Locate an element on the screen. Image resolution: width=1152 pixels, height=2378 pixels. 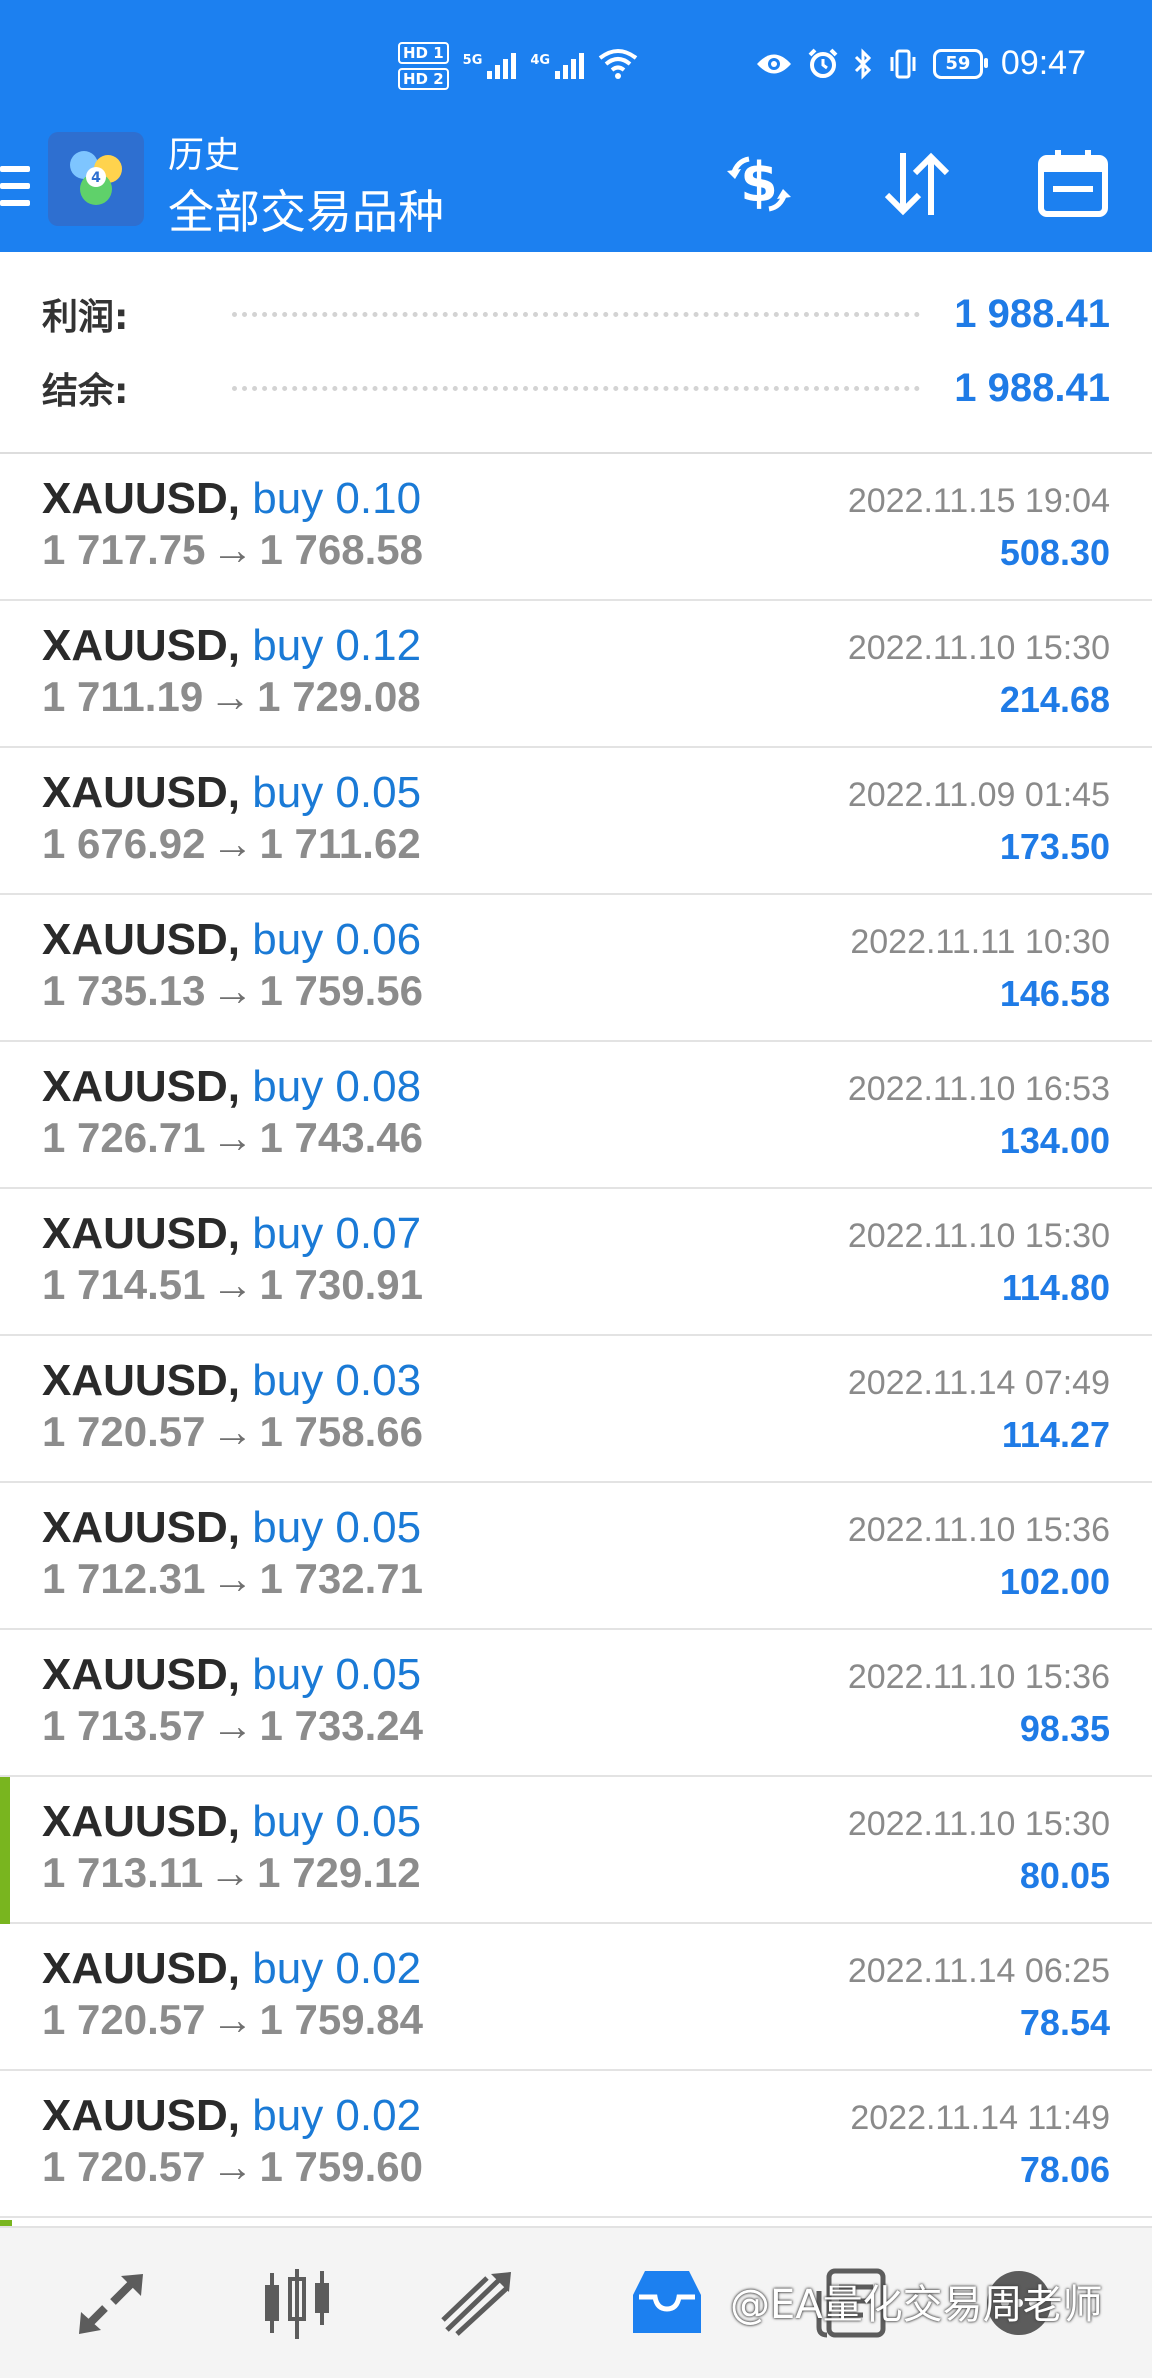
summary-panel: 利润: 1 988.41 结余: 1 988.41 is located at coordinates (576, 353).